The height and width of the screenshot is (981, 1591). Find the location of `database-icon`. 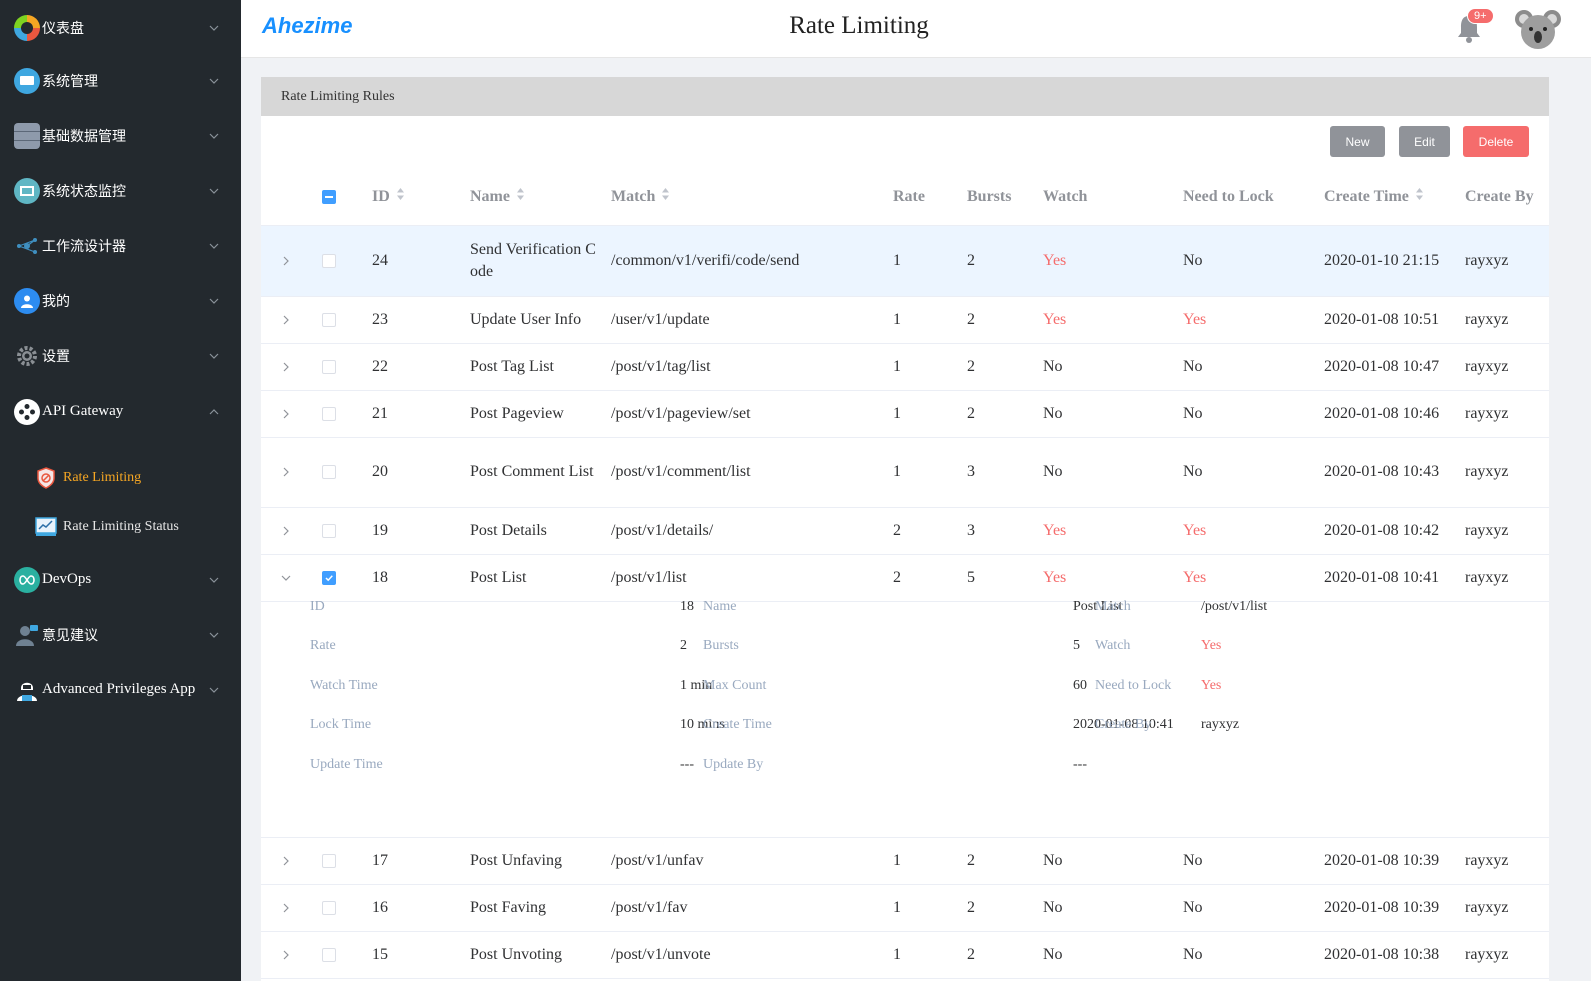

database-icon is located at coordinates (27, 135).